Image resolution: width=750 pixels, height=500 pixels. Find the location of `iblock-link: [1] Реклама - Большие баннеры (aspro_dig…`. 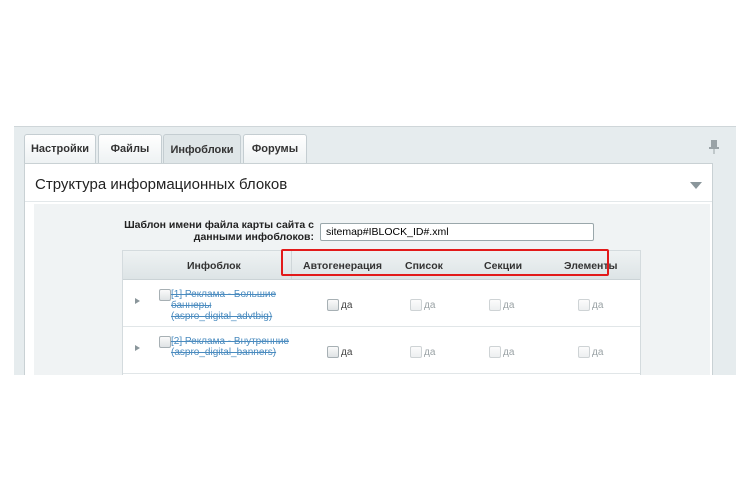

iblock-link: [1] Реклама - Большие баннеры (aspro_dig… is located at coordinates (236, 305).